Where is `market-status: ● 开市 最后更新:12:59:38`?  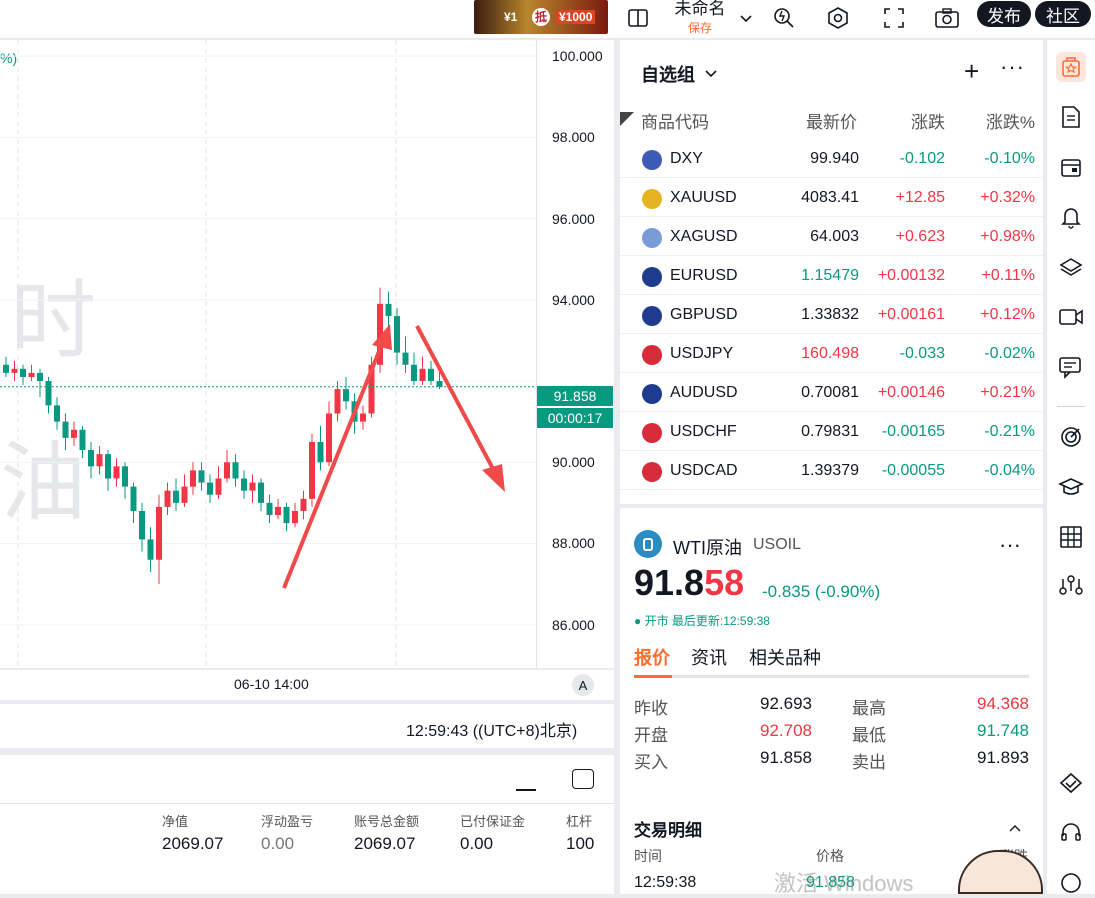
market-status: ● 开市 最后更新:12:59:38 is located at coordinates (702, 621).